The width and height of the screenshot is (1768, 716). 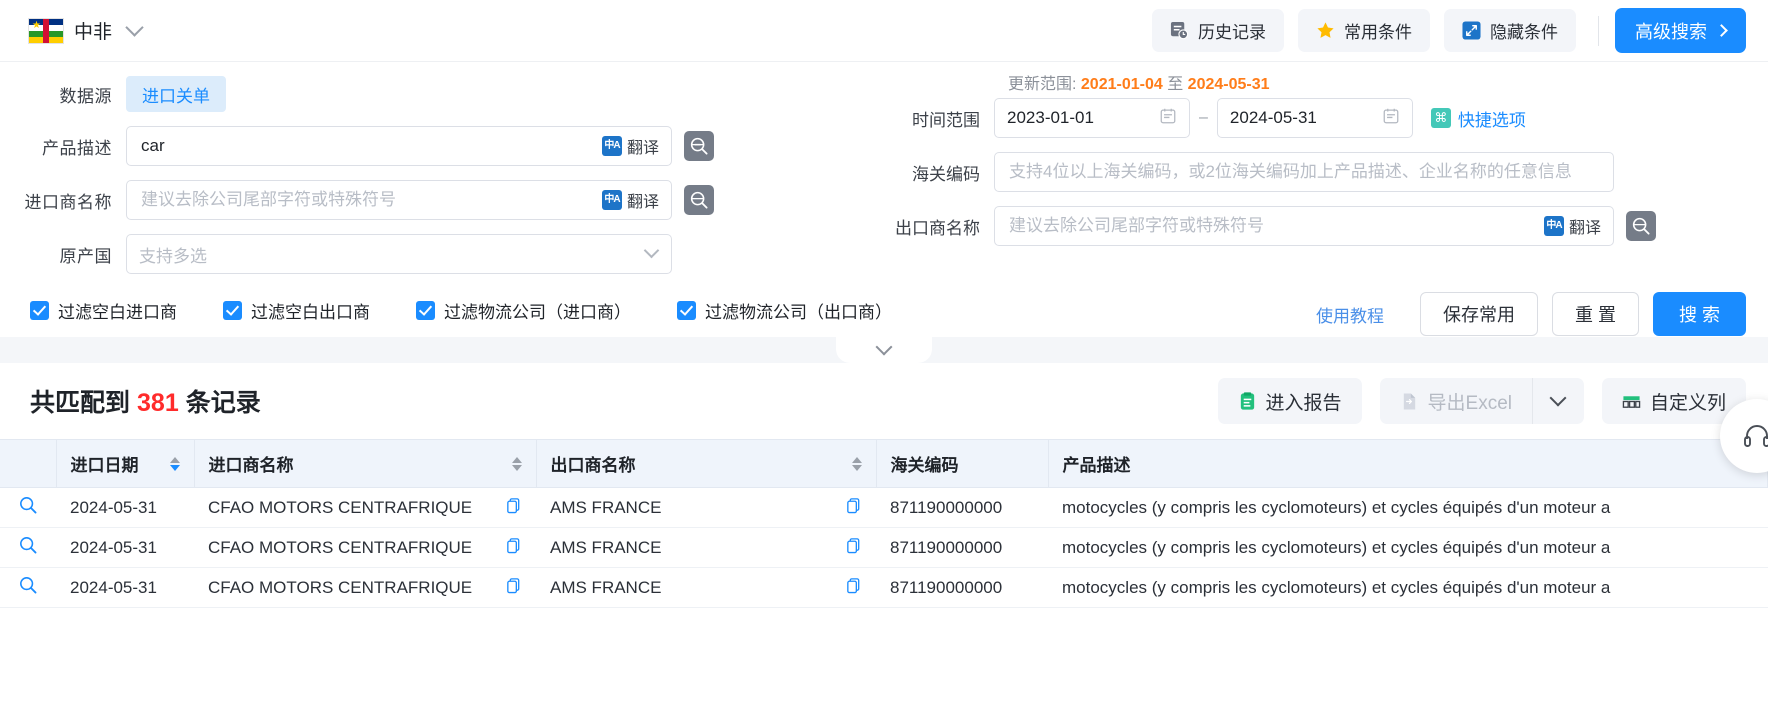 I want to click on product-input-wrap: 中A 翻译, so click(x=399, y=146).